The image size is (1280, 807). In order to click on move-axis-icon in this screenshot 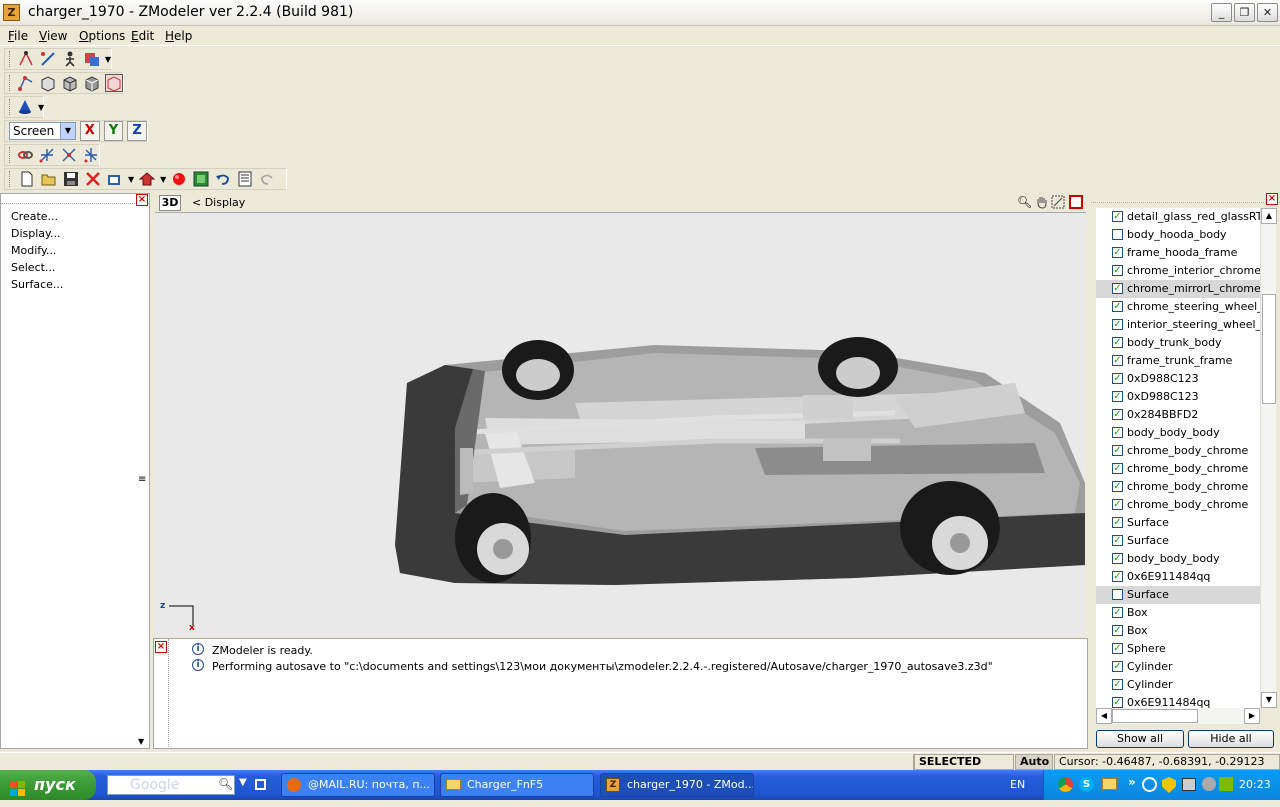, I will do `click(47, 155)`.